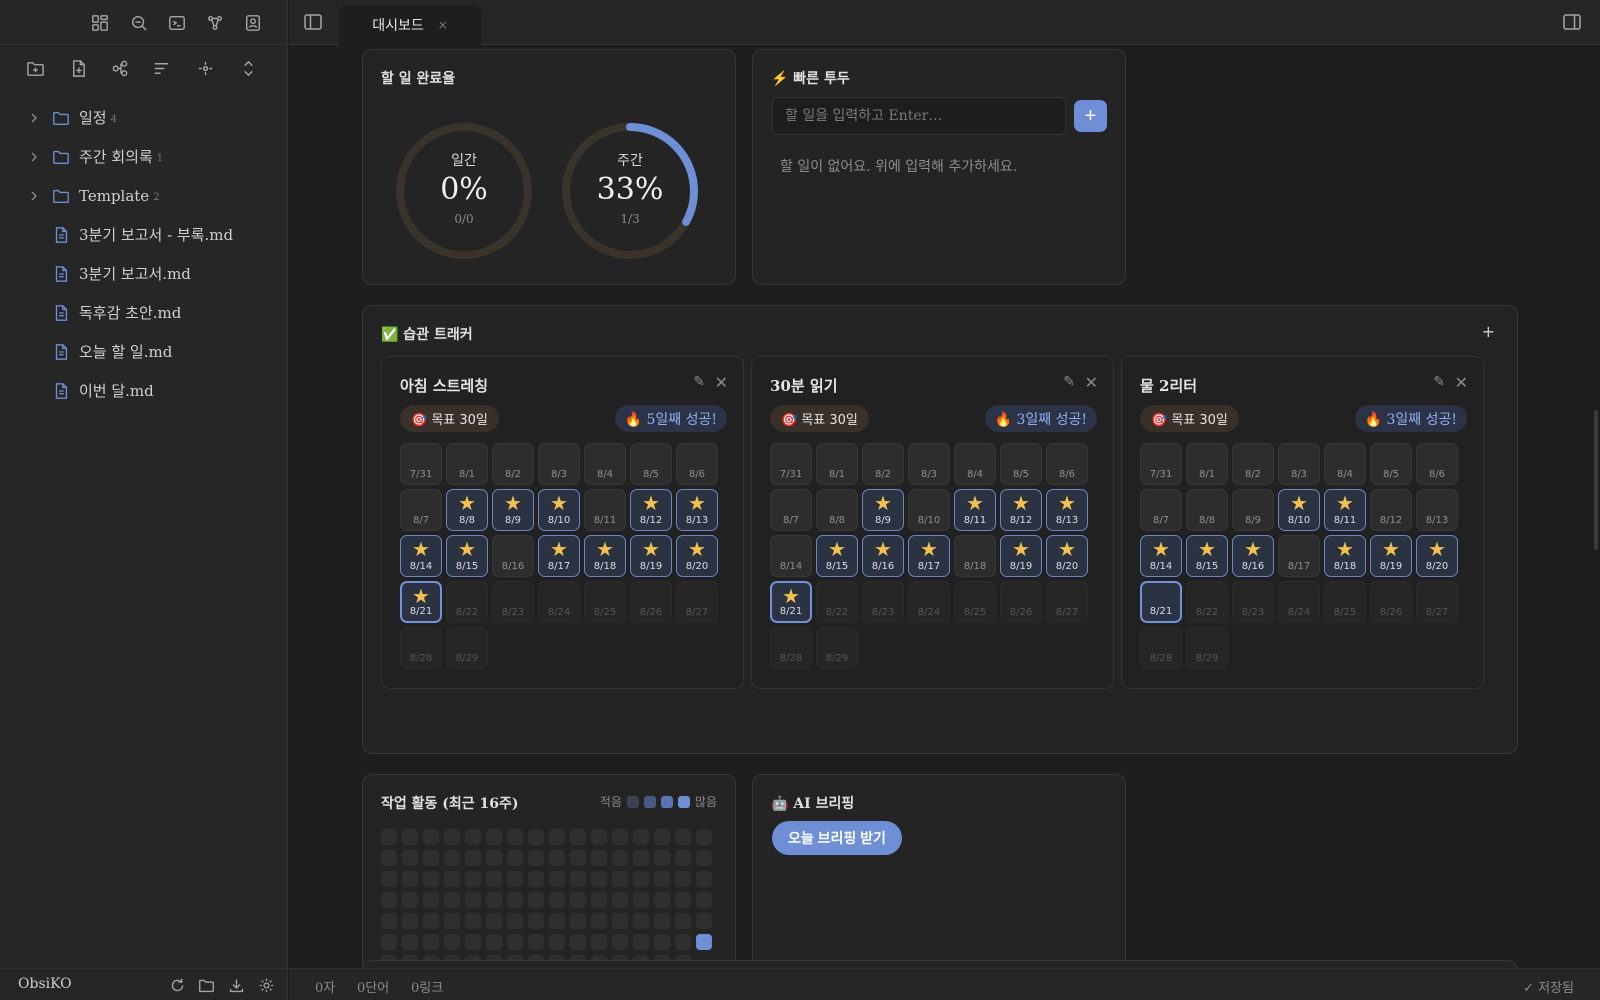 The image size is (1600, 1000). I want to click on download-icon, so click(236, 985).